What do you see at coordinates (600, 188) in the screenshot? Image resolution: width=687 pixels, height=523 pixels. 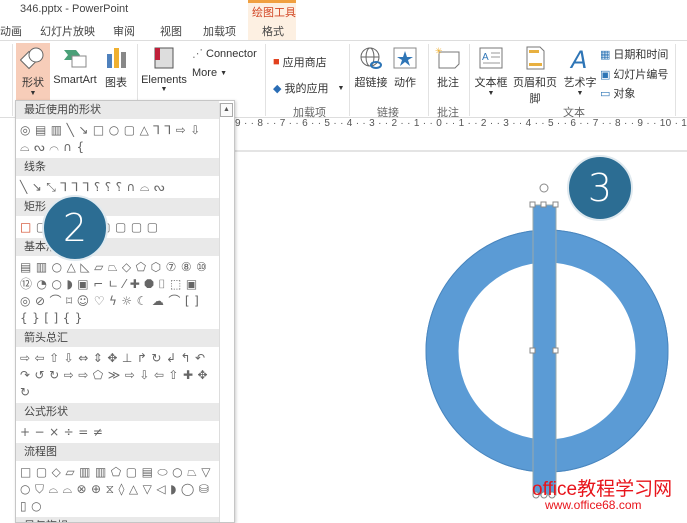 I see `step-badge-3: 3` at bounding box center [600, 188].